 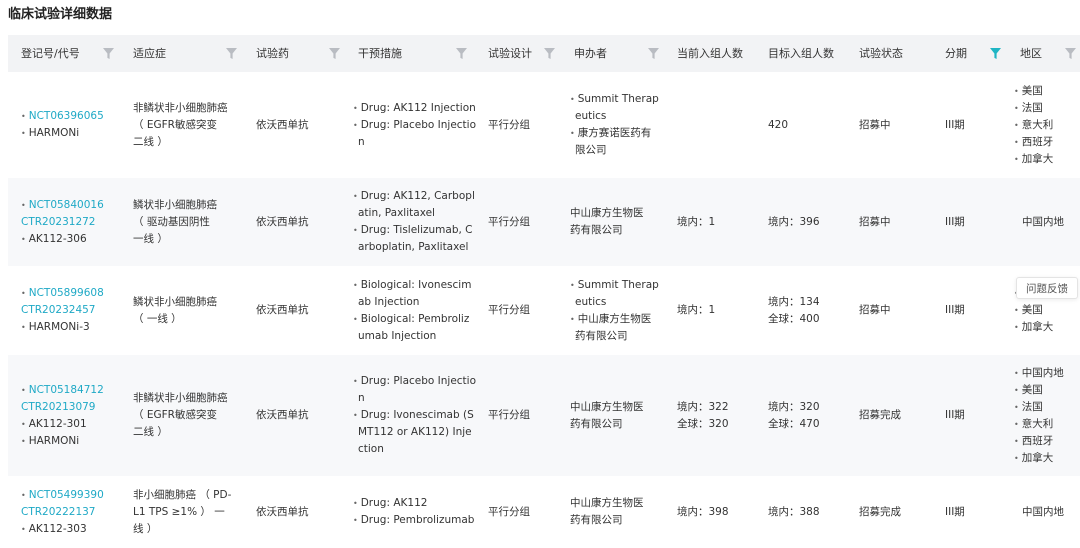 What do you see at coordinates (50, 53) in the screenshot?
I see `col-reg-id: 登记号/代号` at bounding box center [50, 53].